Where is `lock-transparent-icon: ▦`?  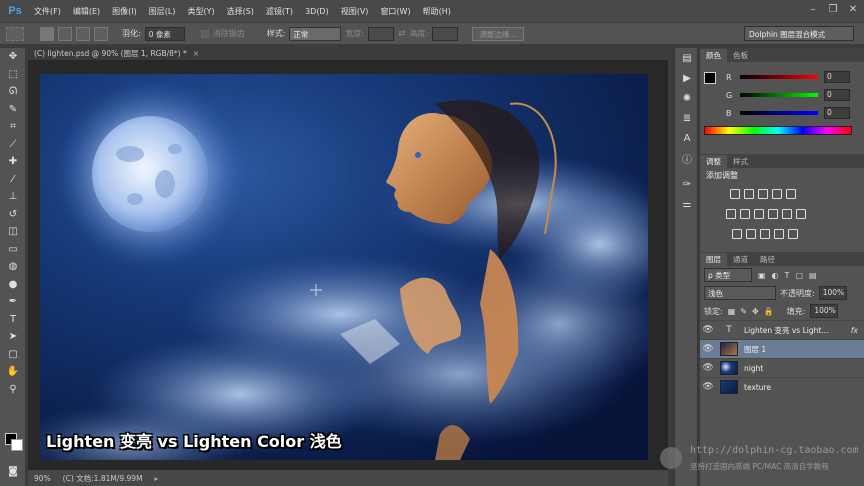 lock-transparent-icon: ▦ is located at coordinates (732, 311).